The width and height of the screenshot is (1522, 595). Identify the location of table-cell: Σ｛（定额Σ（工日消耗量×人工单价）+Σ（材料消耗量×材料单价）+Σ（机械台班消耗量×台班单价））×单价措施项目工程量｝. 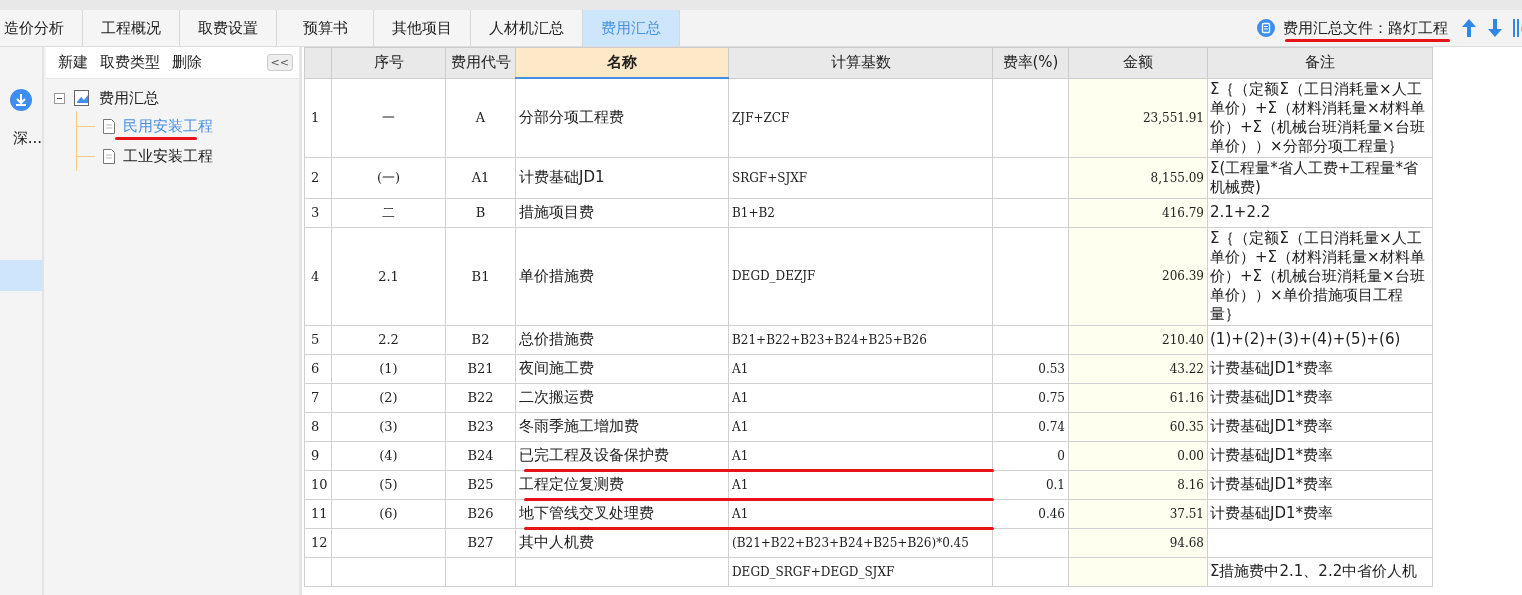
(1317, 275).